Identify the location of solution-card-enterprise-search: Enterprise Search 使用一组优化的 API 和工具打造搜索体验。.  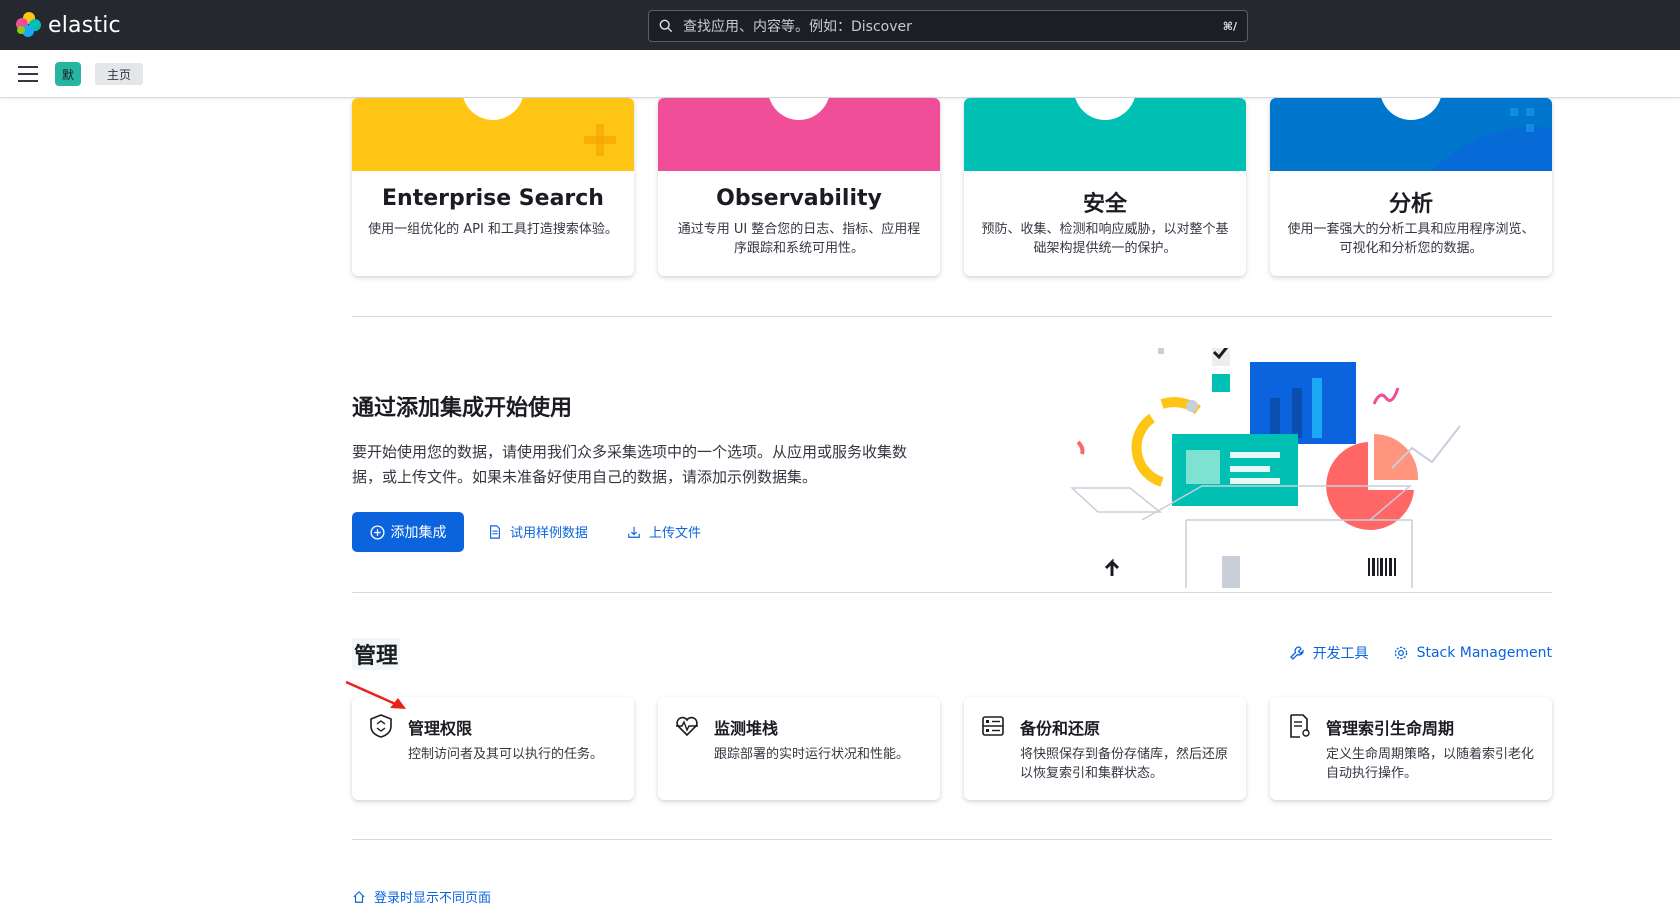
(493, 187).